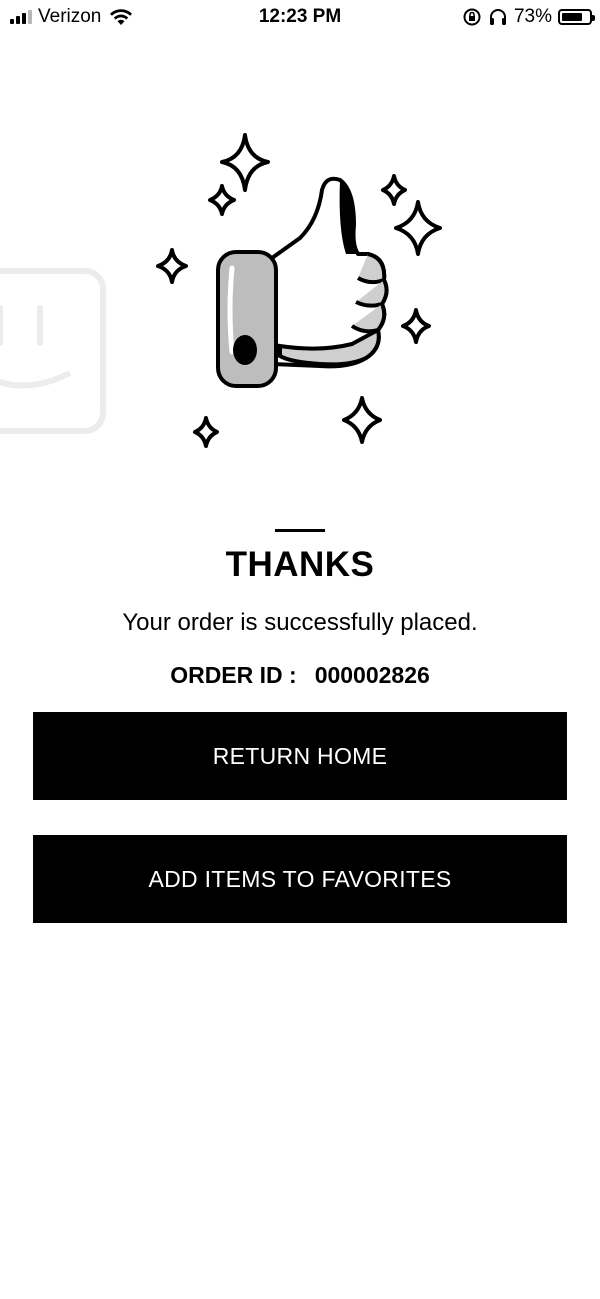 Image resolution: width=600 pixels, height=1299 pixels. I want to click on thumbs-up-illustration, so click(299, 290).